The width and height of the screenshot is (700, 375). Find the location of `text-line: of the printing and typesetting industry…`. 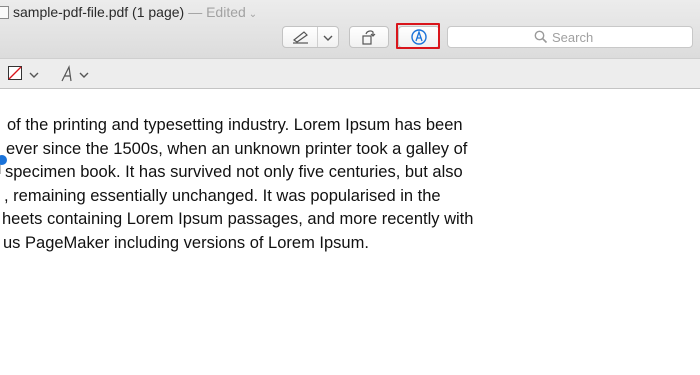

text-line: of the printing and typesetting industry… is located at coordinates (235, 125).